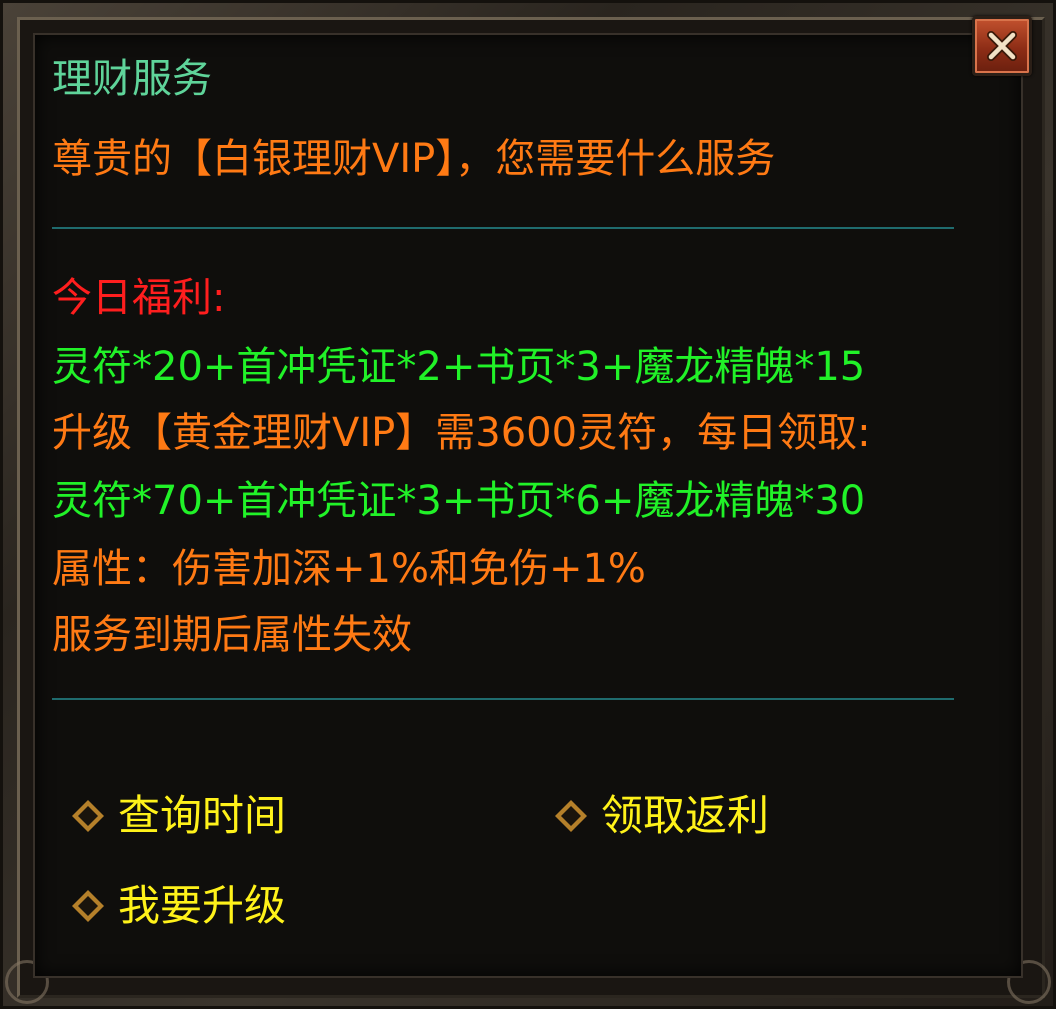 The height and width of the screenshot is (1009, 1056). I want to click on claim-rebate-option: 领取返利, so click(661, 816).